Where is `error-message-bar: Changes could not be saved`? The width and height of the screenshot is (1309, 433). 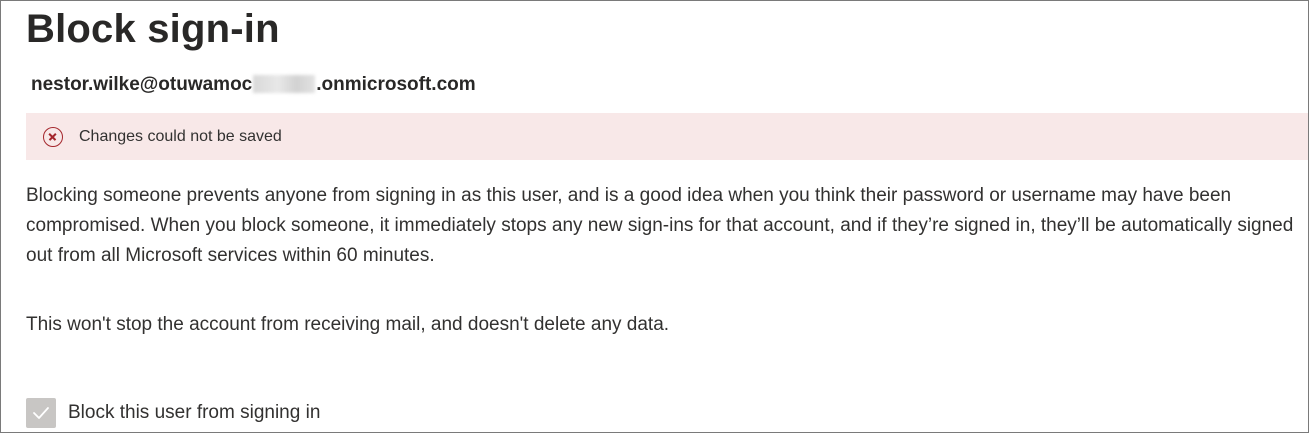 error-message-bar: Changes could not be saved is located at coordinates (667, 136).